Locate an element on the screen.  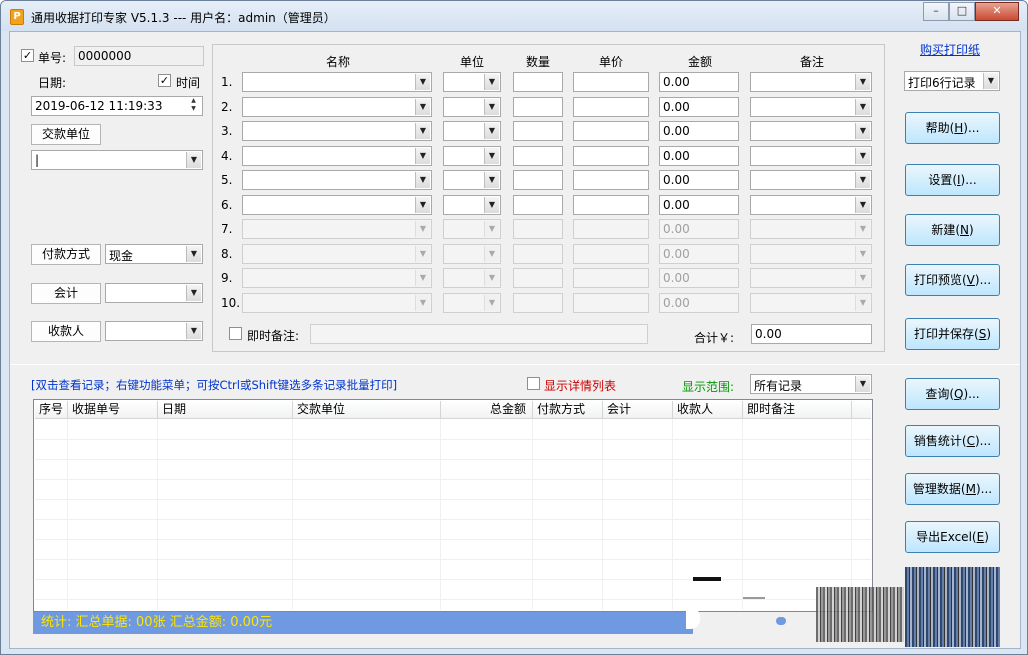
close-button: ✕ is located at coordinates (997, 11).